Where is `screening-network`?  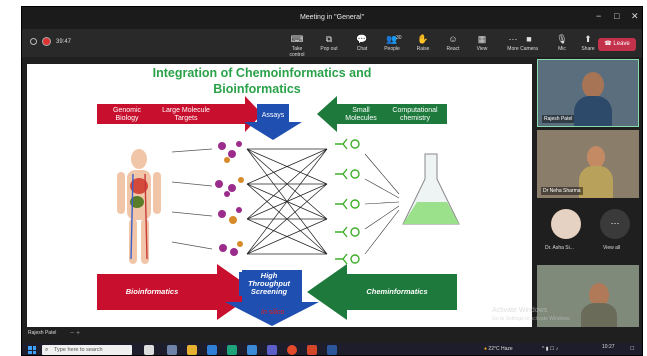 screening-network is located at coordinates (287, 201).